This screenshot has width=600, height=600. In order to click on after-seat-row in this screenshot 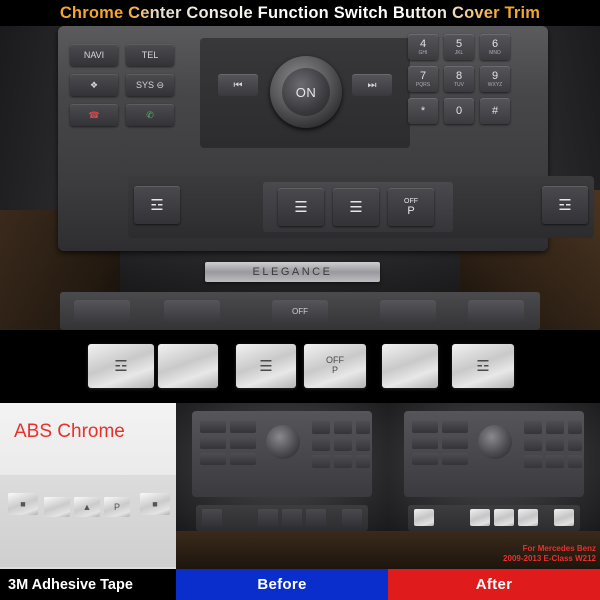, I will do `click(494, 518)`.